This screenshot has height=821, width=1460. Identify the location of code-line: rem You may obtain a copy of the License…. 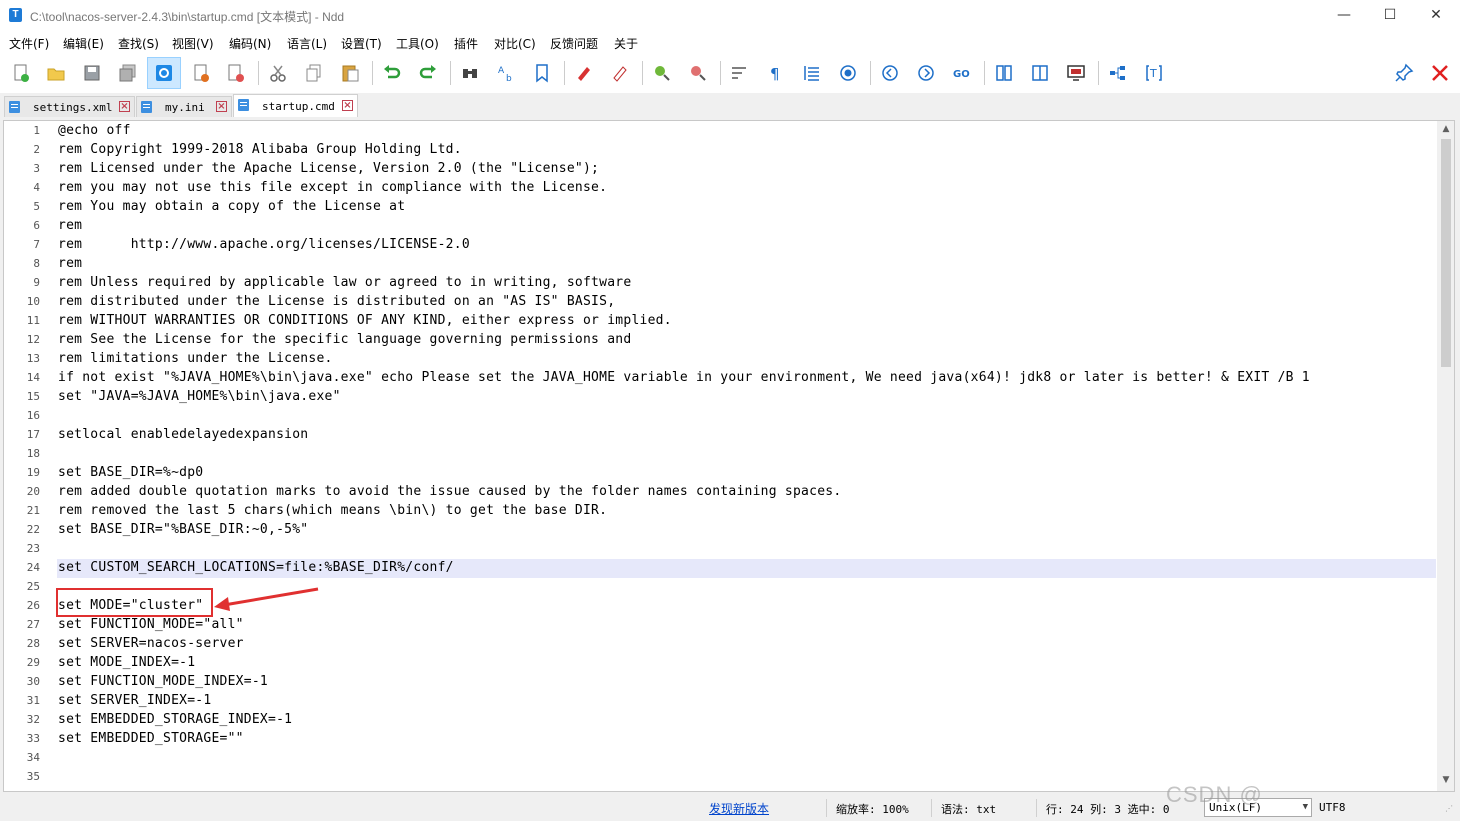
(231, 206).